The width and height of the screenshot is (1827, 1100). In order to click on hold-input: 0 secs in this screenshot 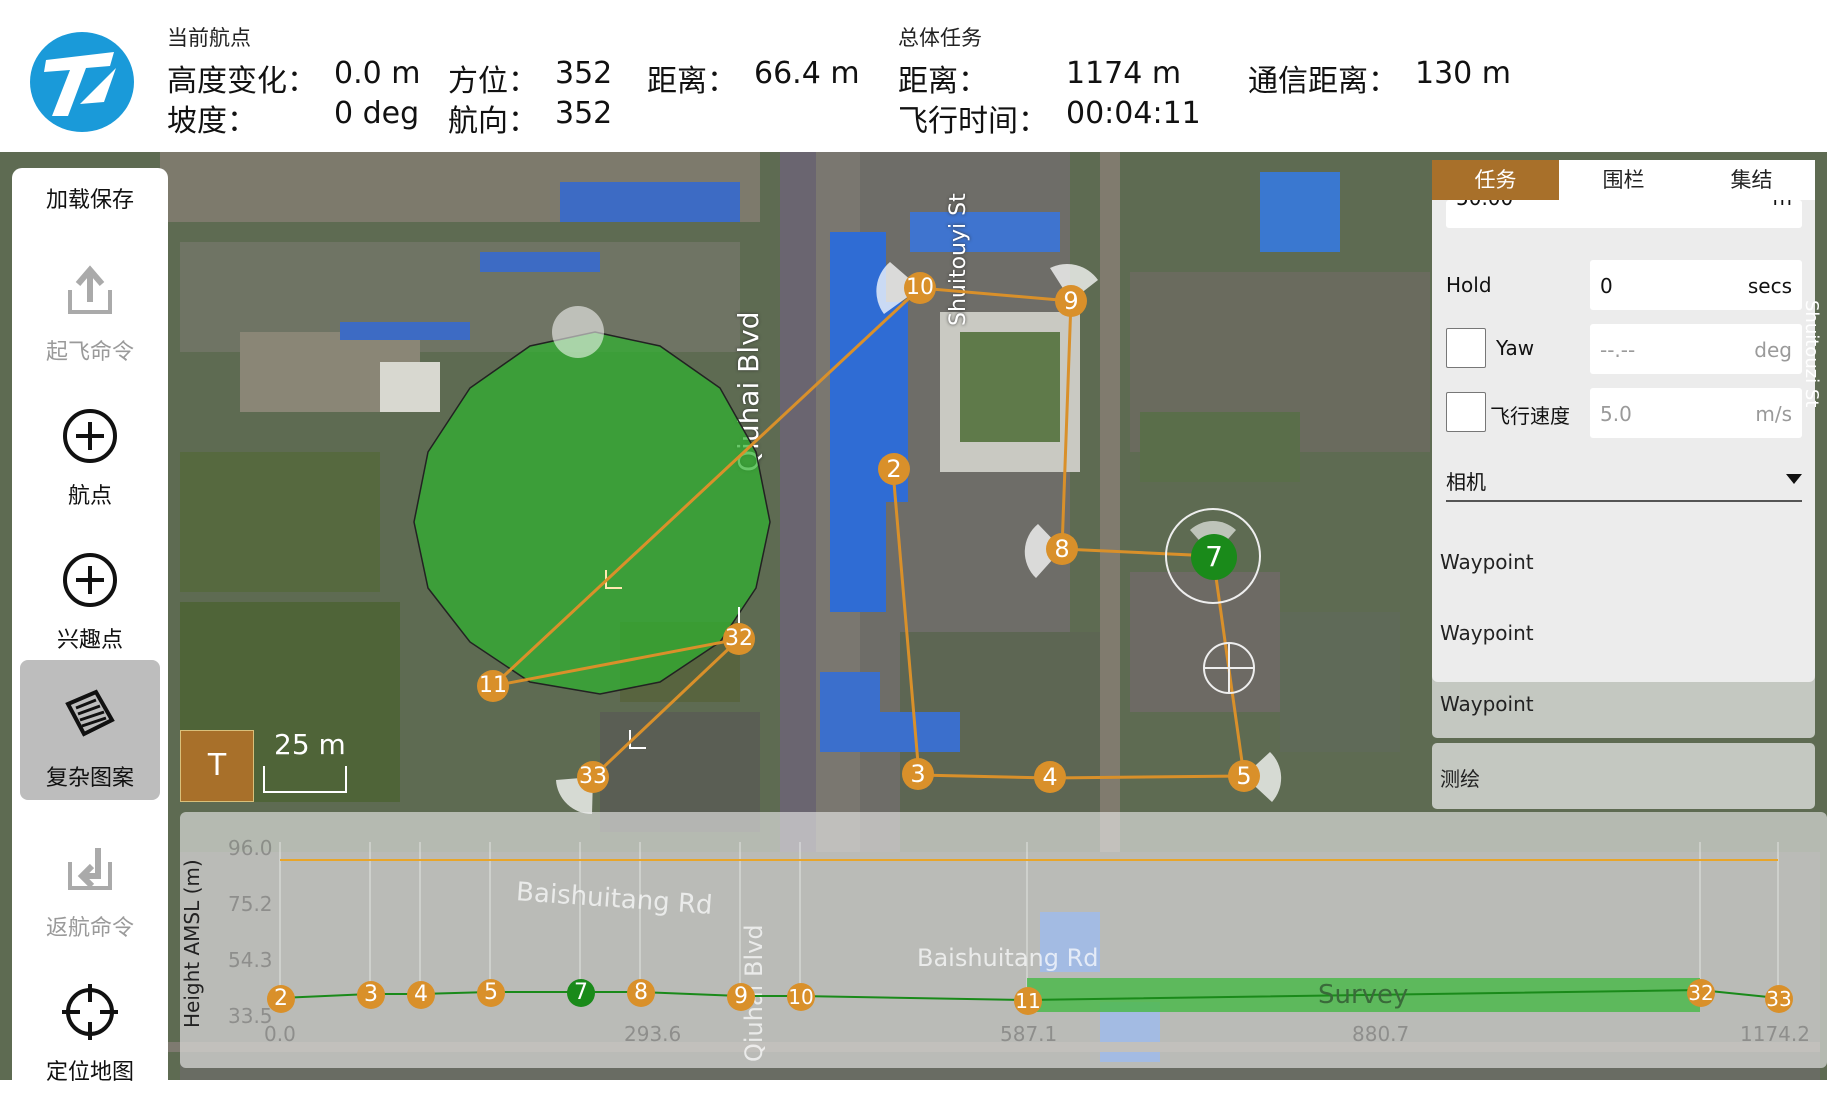, I will do `click(1696, 285)`.